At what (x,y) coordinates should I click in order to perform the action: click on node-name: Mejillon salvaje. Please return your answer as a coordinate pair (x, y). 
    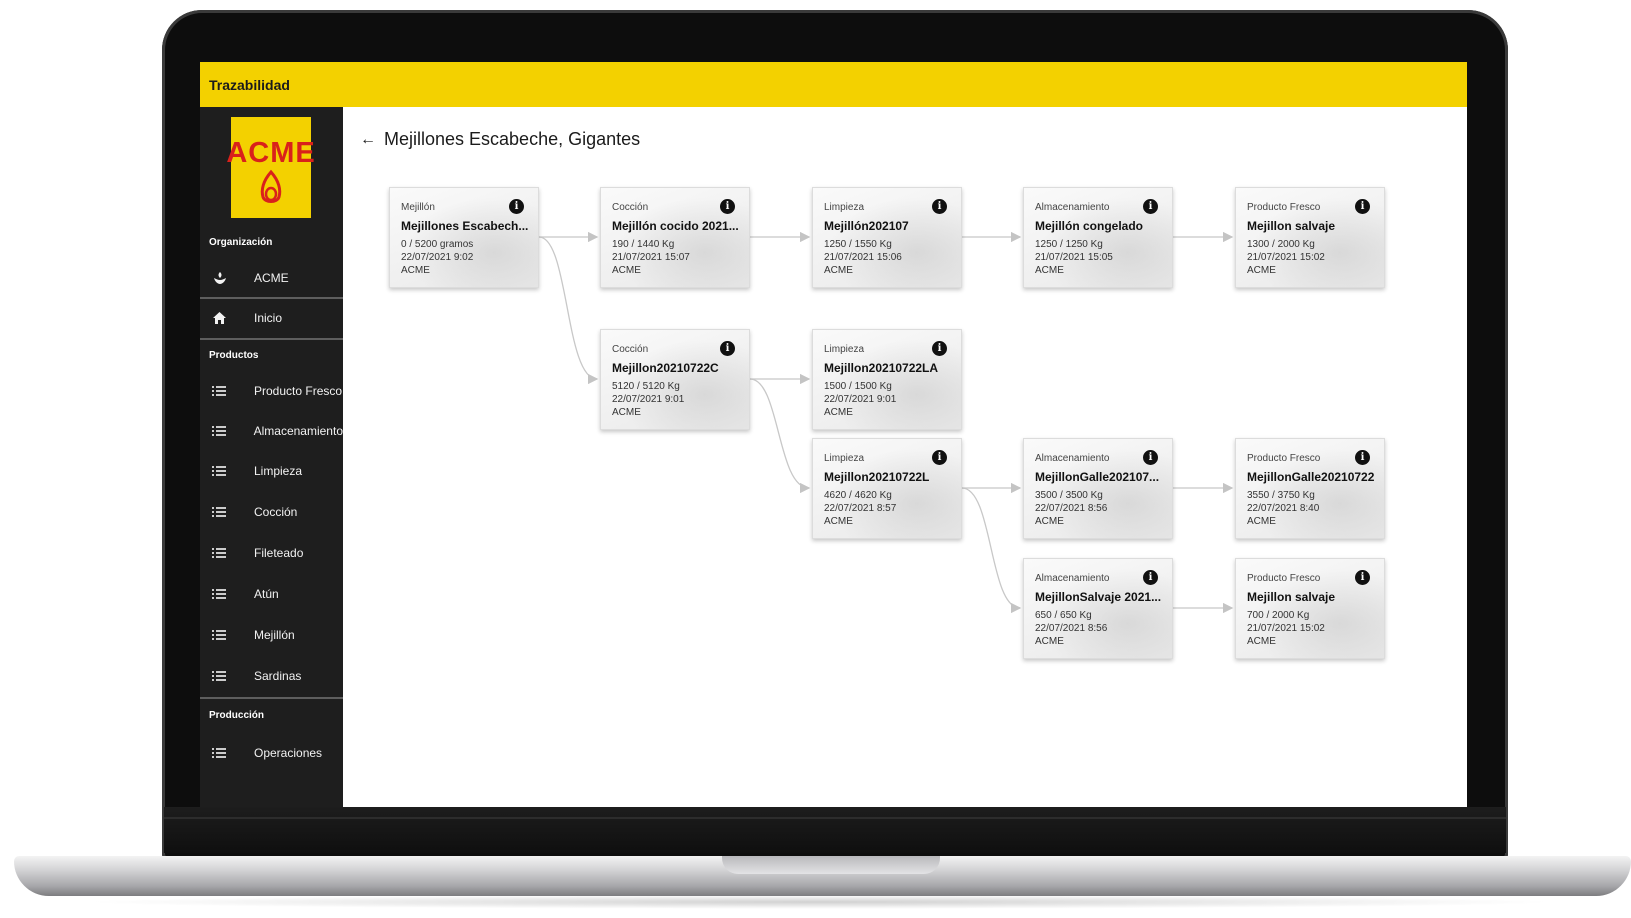
    Looking at the image, I should click on (1291, 597).